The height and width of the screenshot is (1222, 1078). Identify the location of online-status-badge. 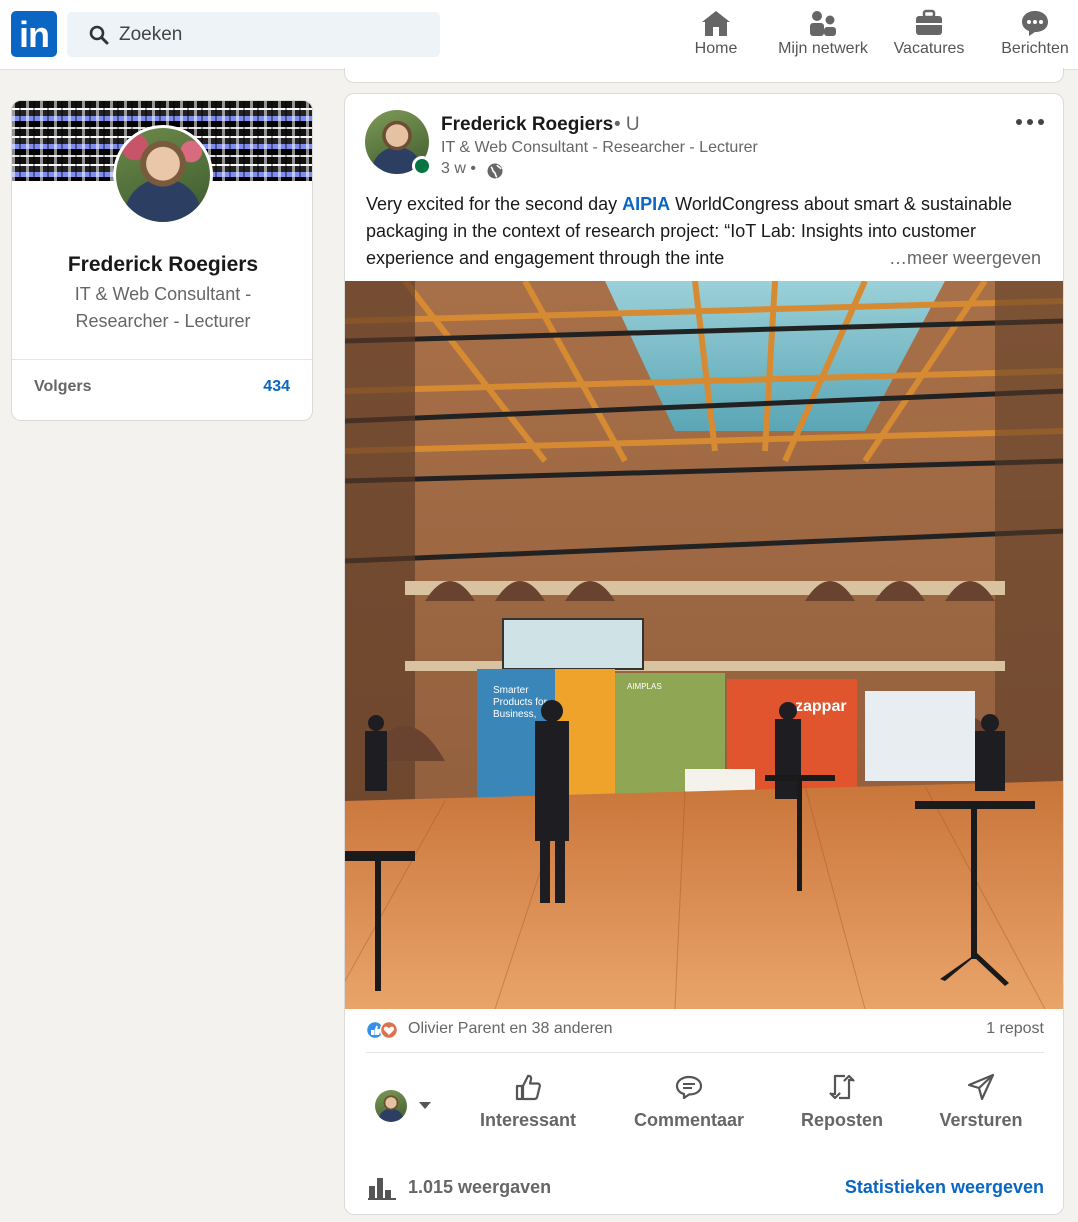
(422, 166).